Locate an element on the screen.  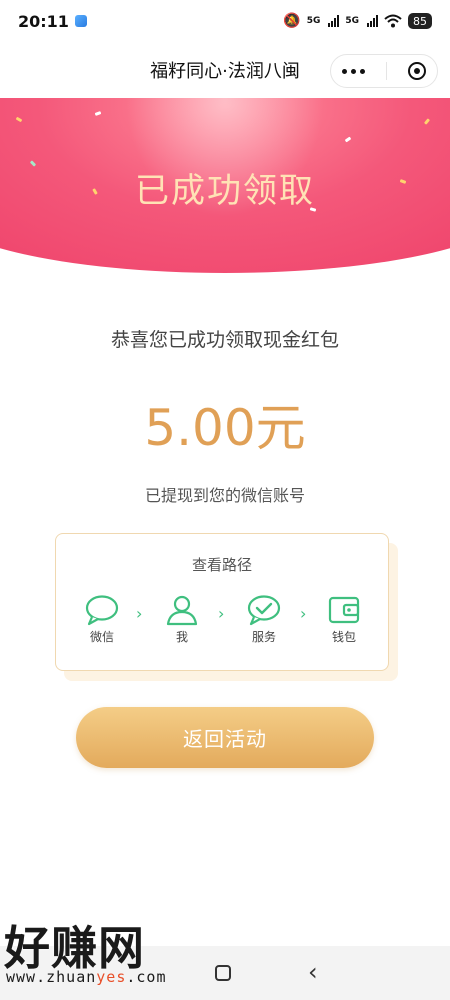
congrats-text: 恭喜您已成功领取现金红包 is located at coordinates (224, 340).